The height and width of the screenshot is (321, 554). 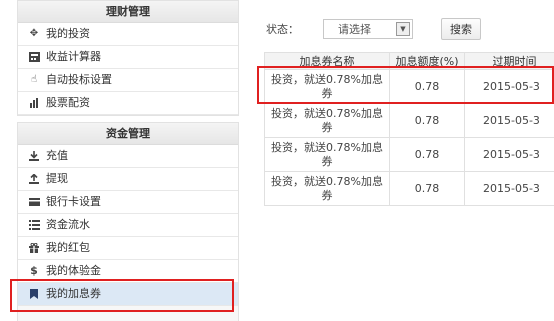 I want to click on sidebar-item-label: 我的投资, so click(x=68, y=33).